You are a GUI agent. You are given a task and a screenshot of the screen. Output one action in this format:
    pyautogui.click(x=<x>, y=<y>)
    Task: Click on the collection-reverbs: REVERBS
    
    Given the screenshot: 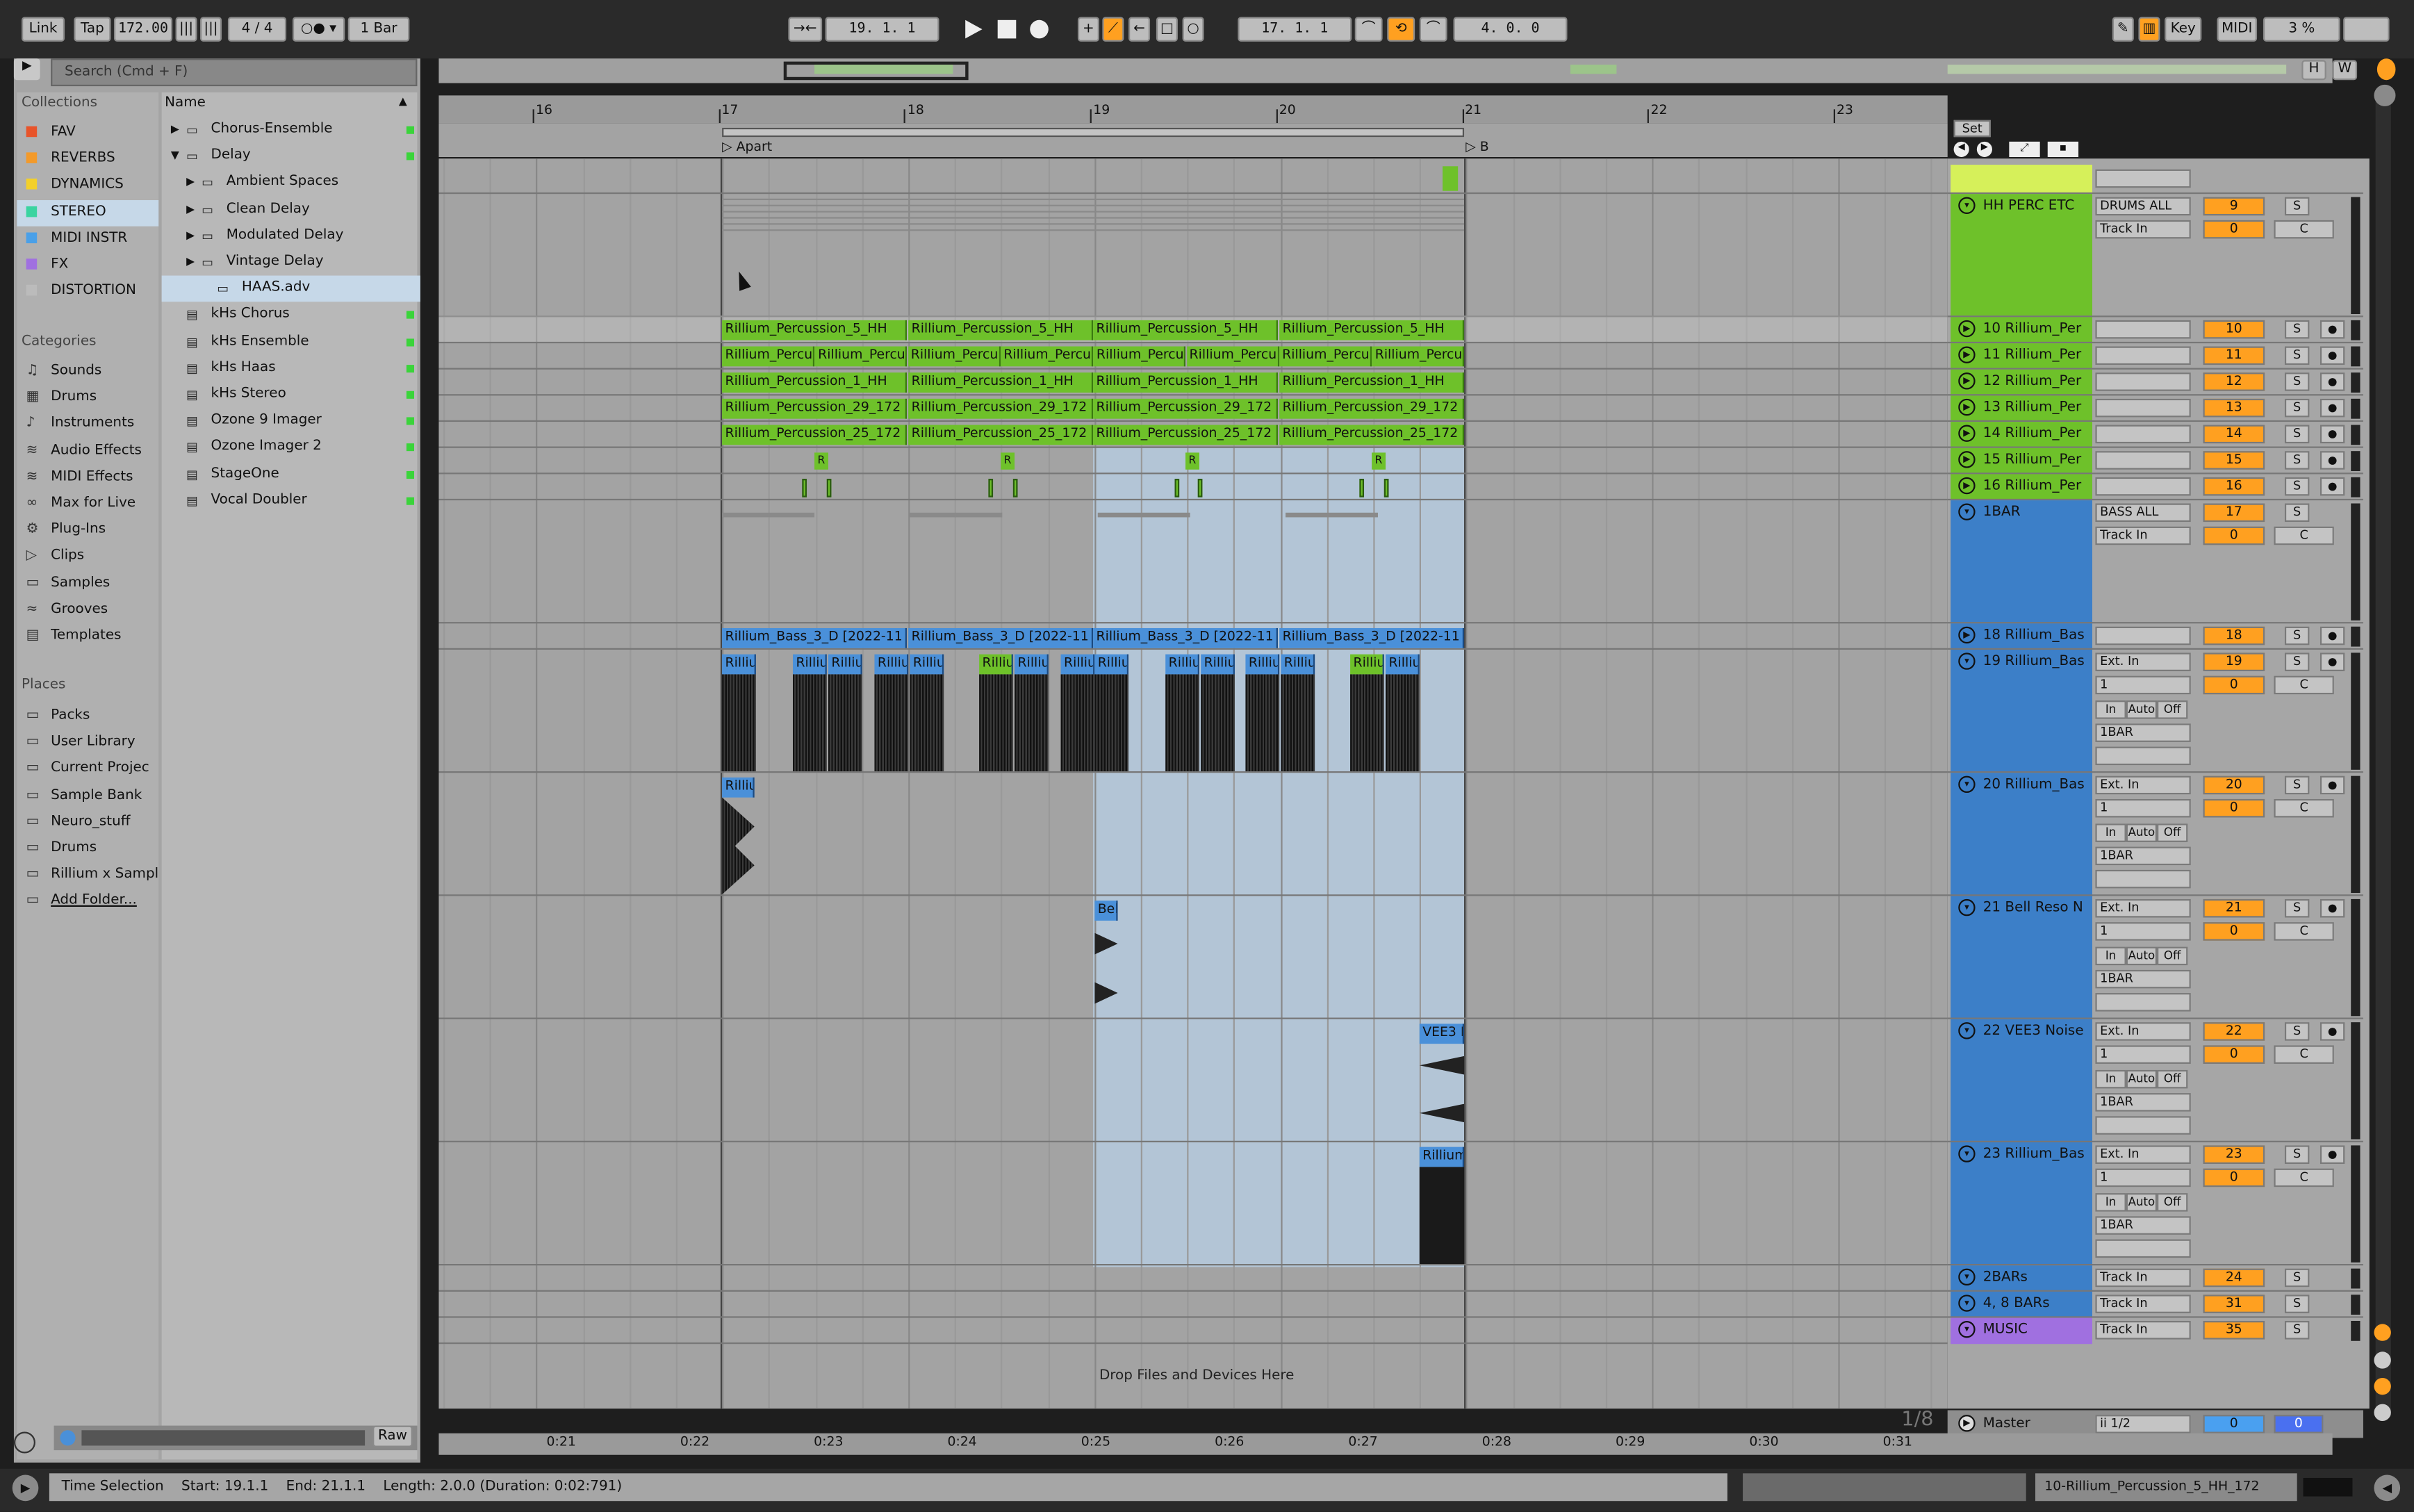 What is the action you would take?
    pyautogui.click(x=88, y=160)
    